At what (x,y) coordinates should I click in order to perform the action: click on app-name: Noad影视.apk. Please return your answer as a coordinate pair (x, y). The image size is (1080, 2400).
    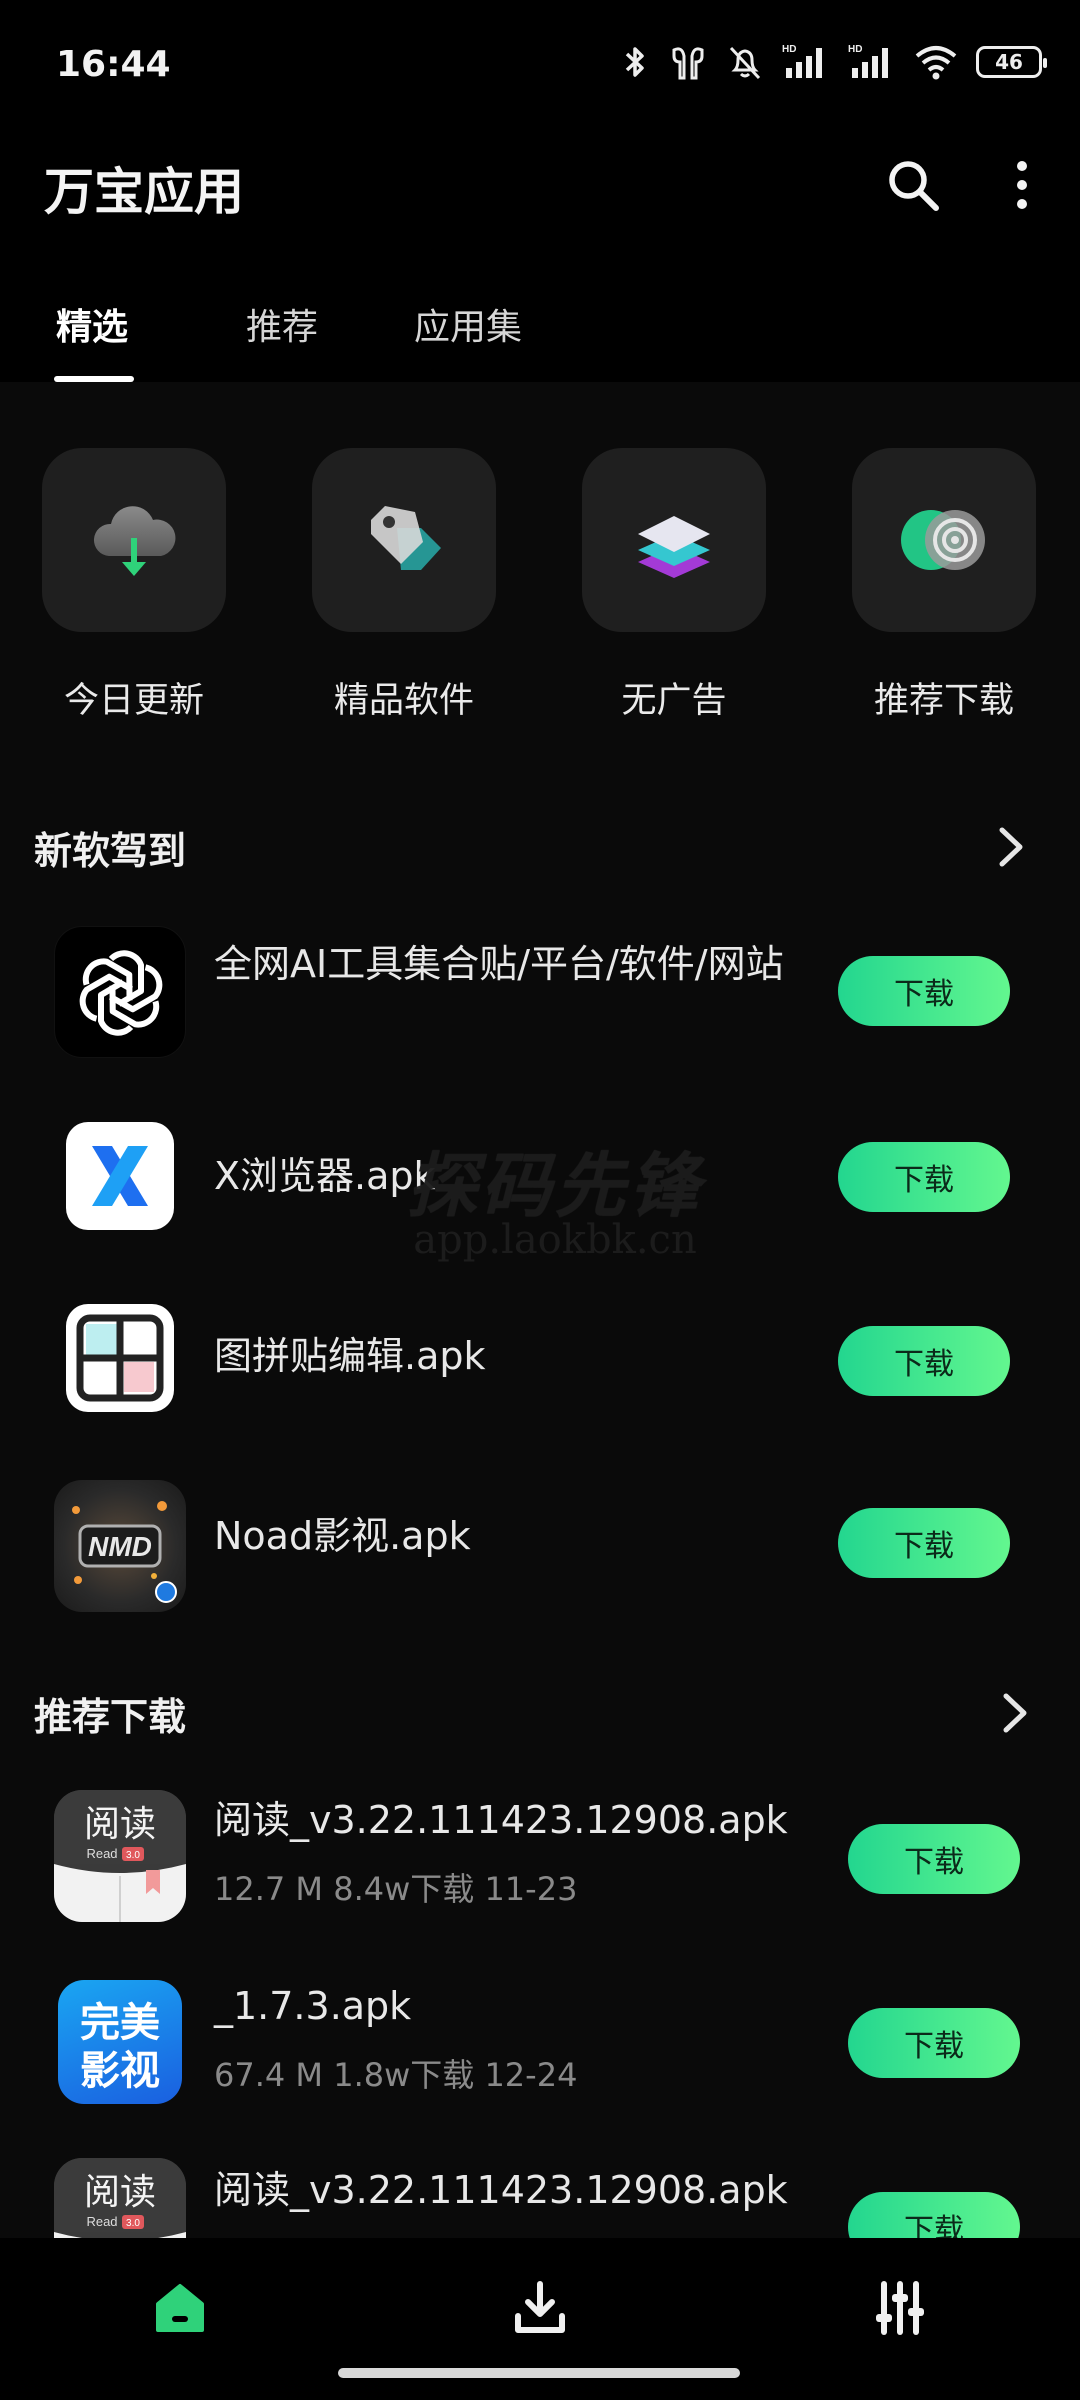
    Looking at the image, I should click on (342, 1536).